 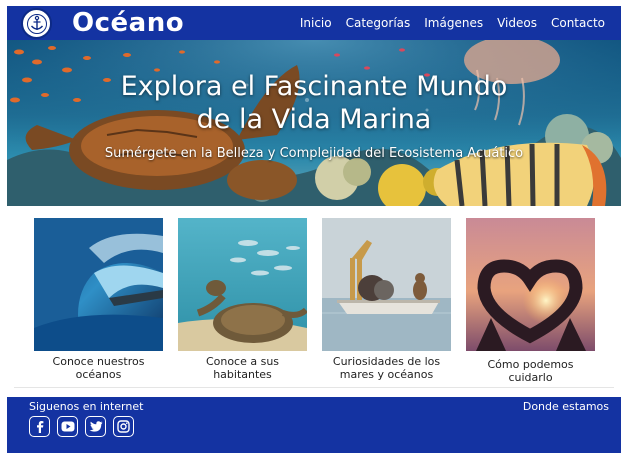 What do you see at coordinates (386, 361) in the screenshot?
I see `card-caption-line1: Curiosidades de los` at bounding box center [386, 361].